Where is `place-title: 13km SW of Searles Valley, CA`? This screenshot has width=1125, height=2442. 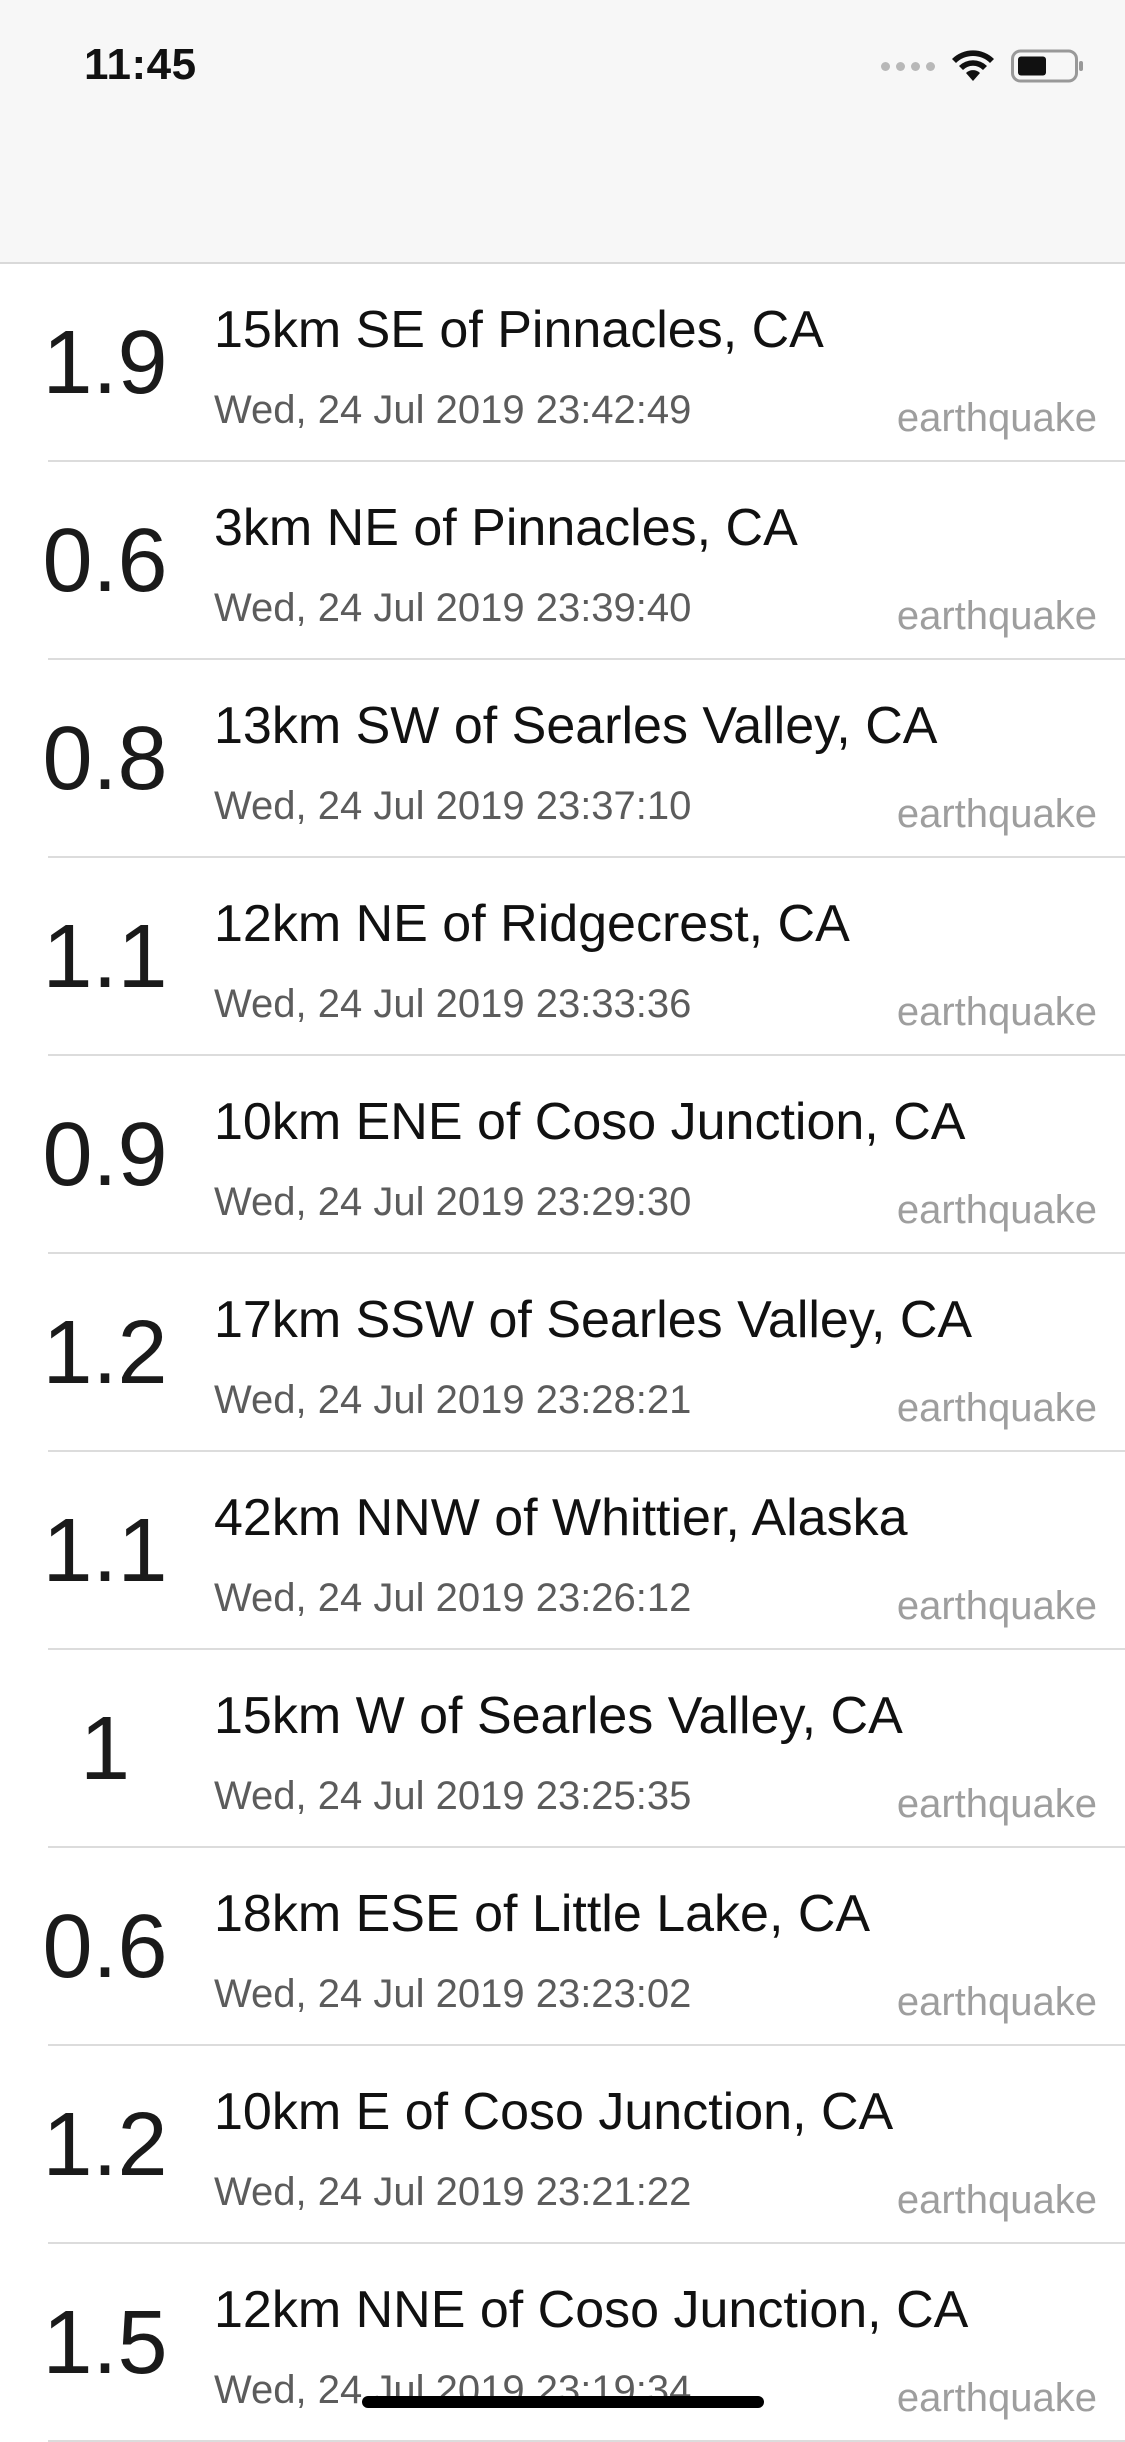 place-title: 13km SW of Searles Valley, CA is located at coordinates (576, 726).